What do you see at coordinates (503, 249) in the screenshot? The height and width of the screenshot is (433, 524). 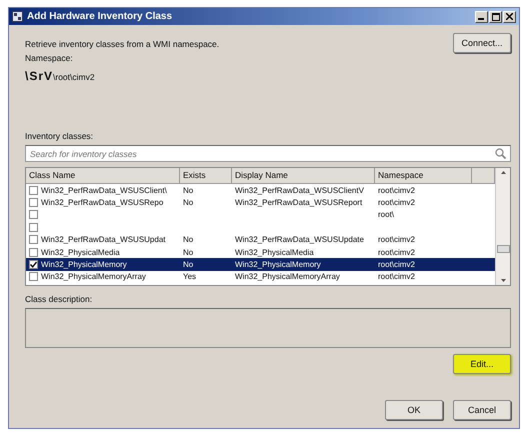 I see `scrollbar-thumb` at bounding box center [503, 249].